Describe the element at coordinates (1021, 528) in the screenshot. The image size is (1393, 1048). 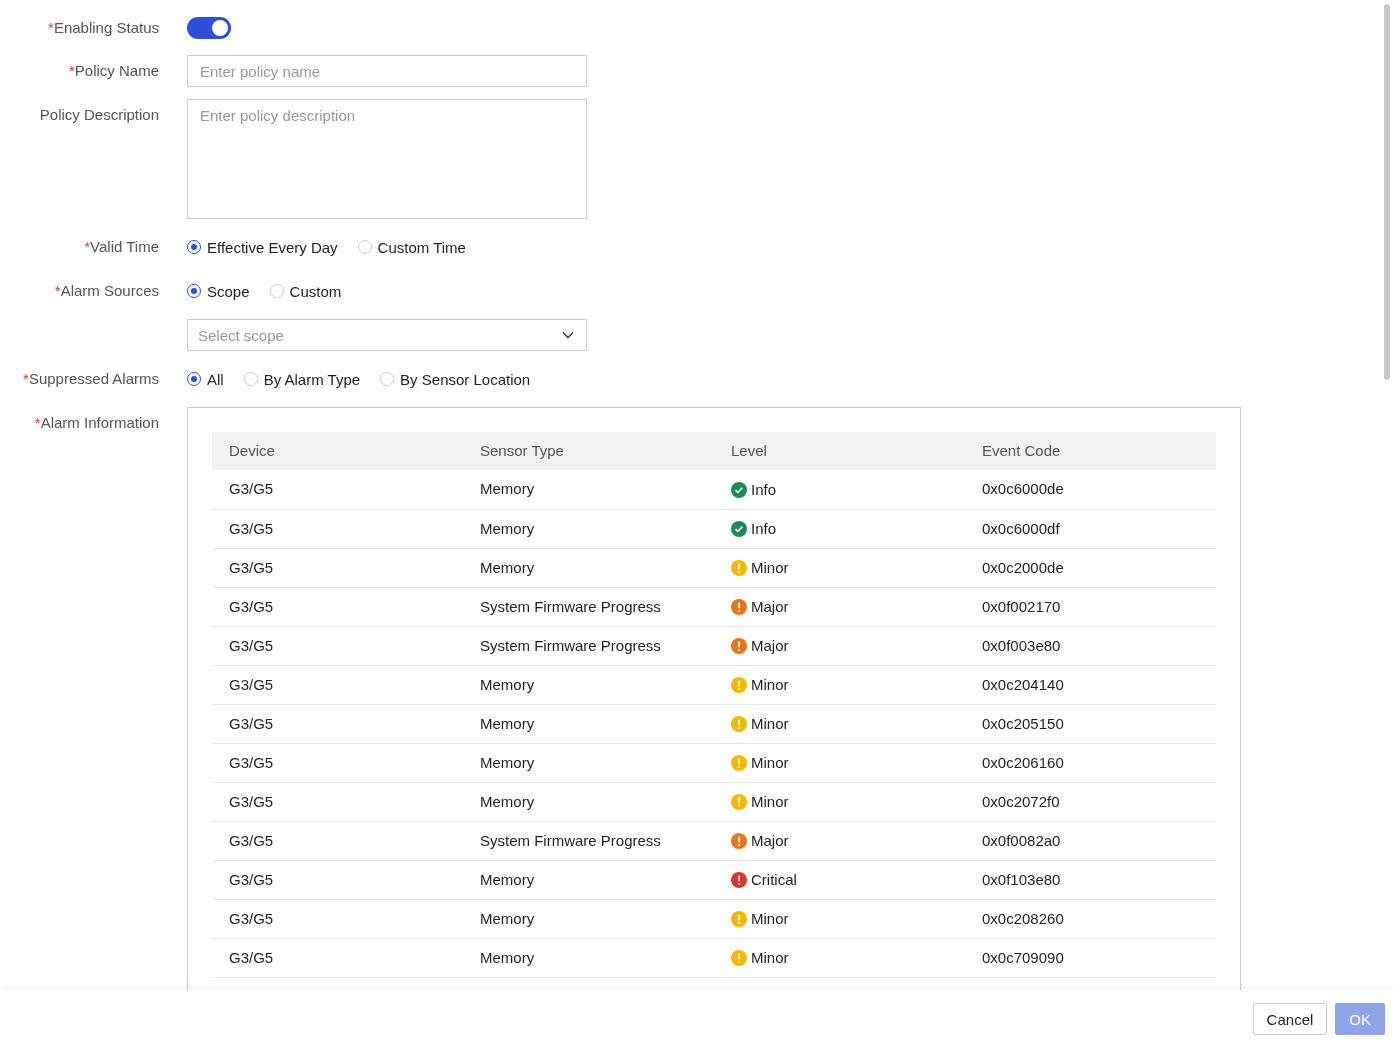
I see `table-cell: 0x0c6000df` at that location.